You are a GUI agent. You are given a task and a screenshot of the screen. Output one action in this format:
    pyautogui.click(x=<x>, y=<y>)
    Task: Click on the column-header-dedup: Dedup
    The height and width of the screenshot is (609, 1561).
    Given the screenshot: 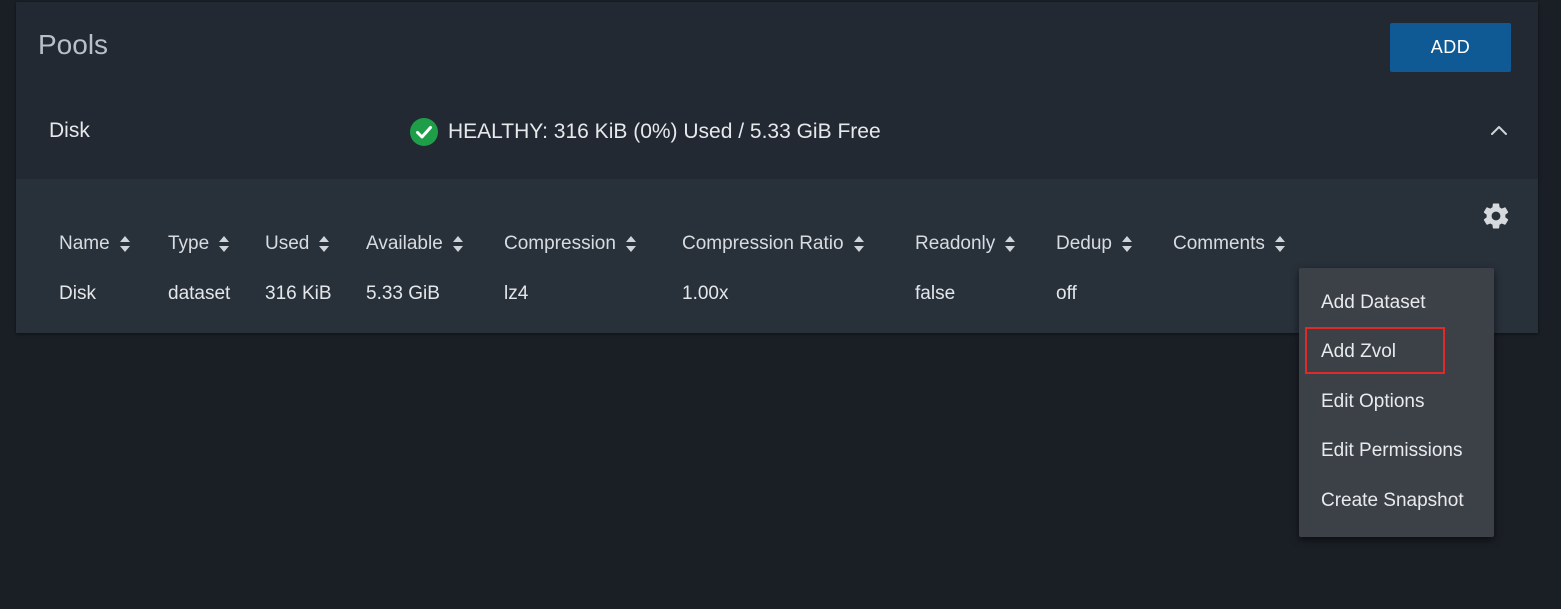 What is the action you would take?
    pyautogui.click(x=1094, y=244)
    